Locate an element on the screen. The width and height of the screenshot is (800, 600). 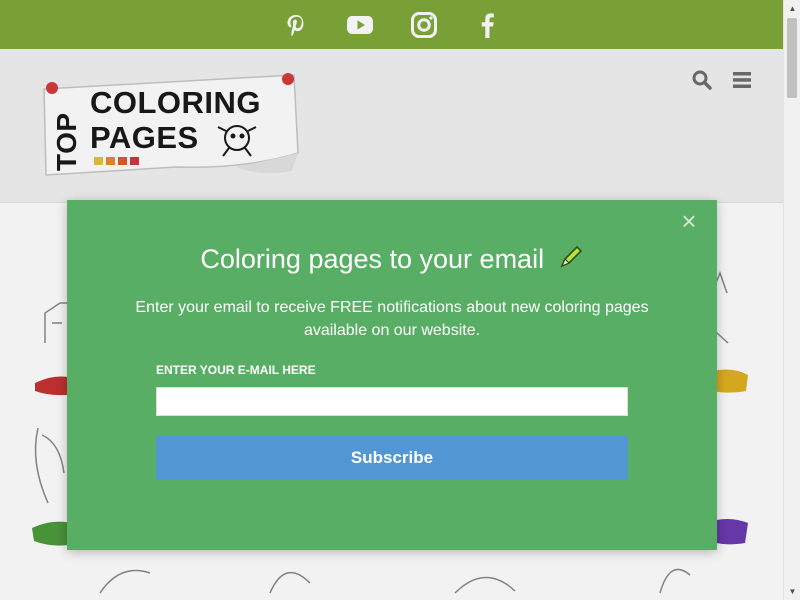
vertical-scrollbar: ▲ ▼ is located at coordinates (791, 300).